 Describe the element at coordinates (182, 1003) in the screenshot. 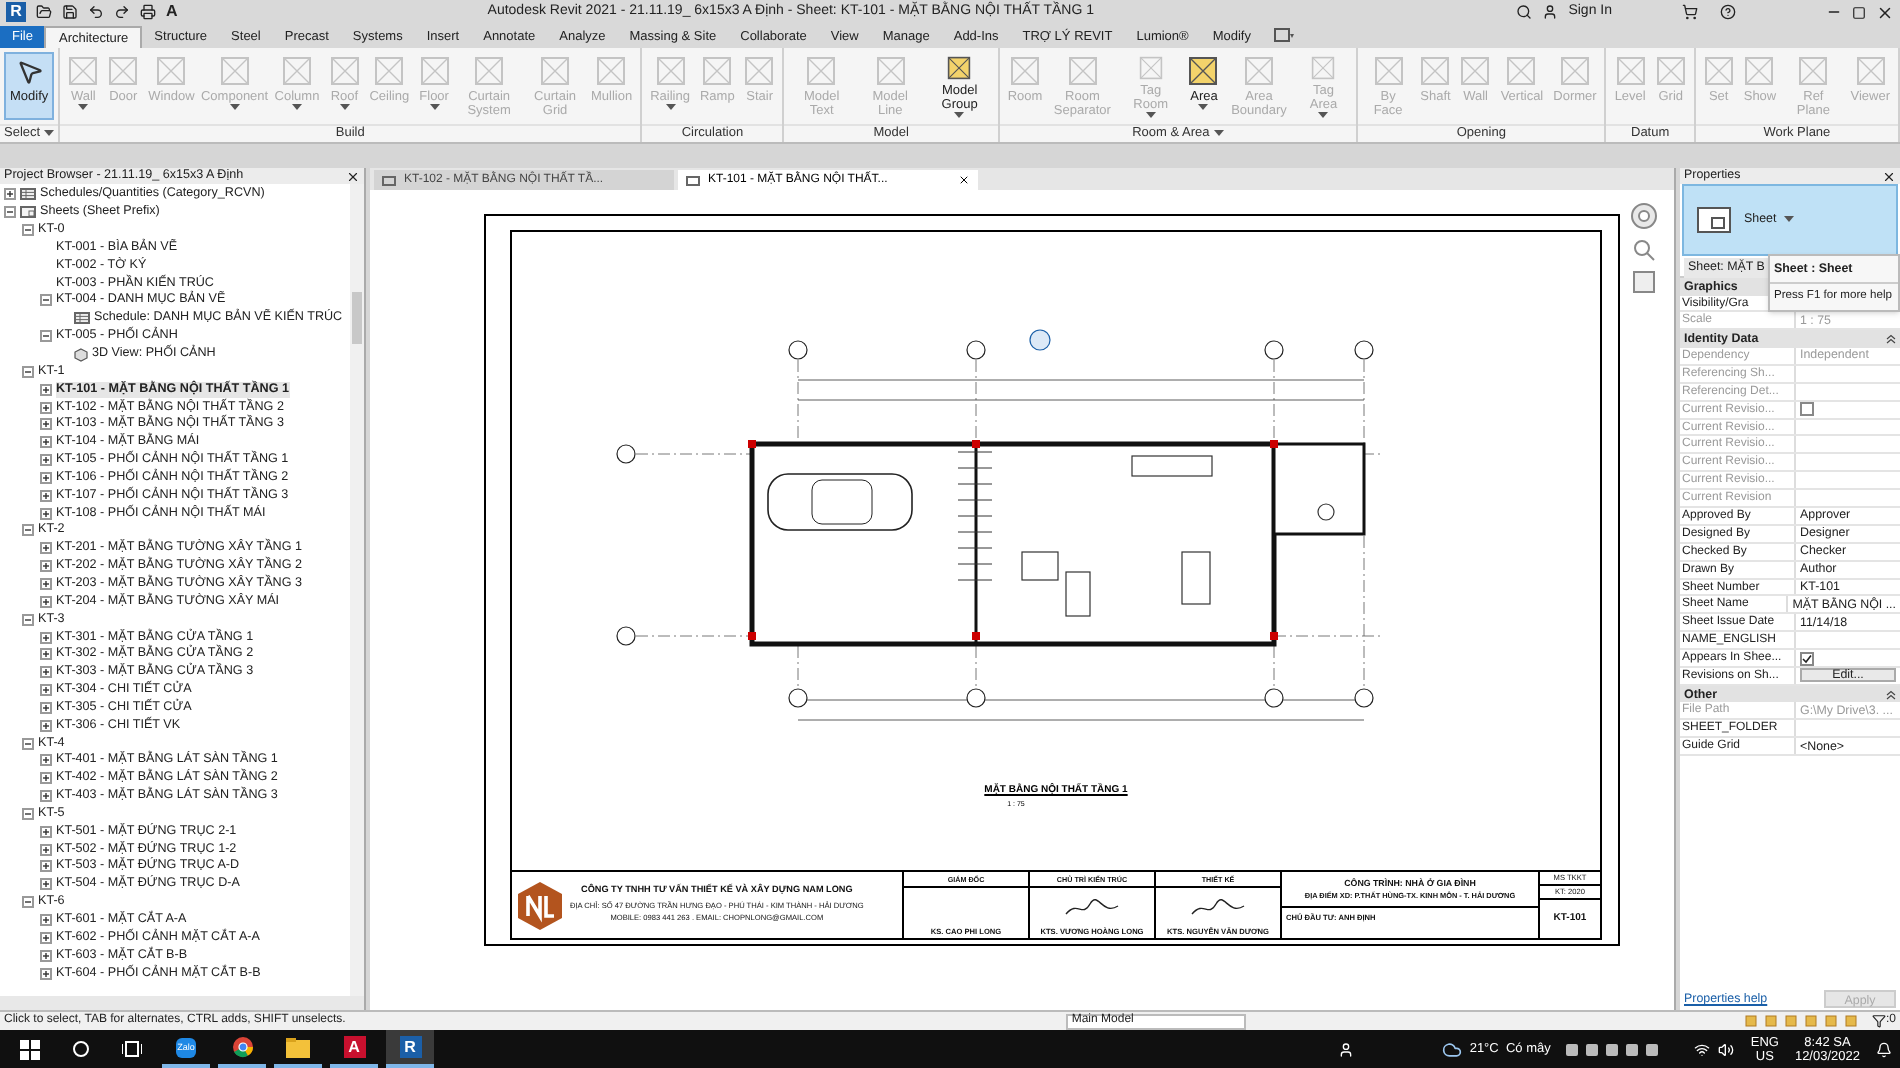

I see `horizontal-scrollbar` at that location.